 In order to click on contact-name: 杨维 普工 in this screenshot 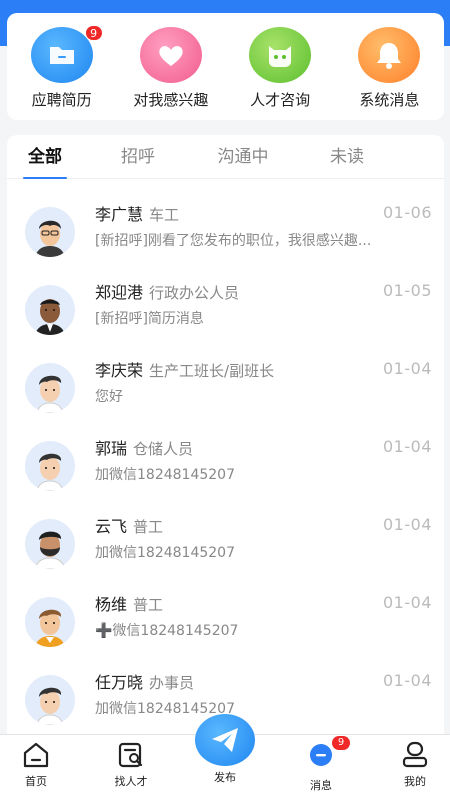, I will do `click(129, 603)`.